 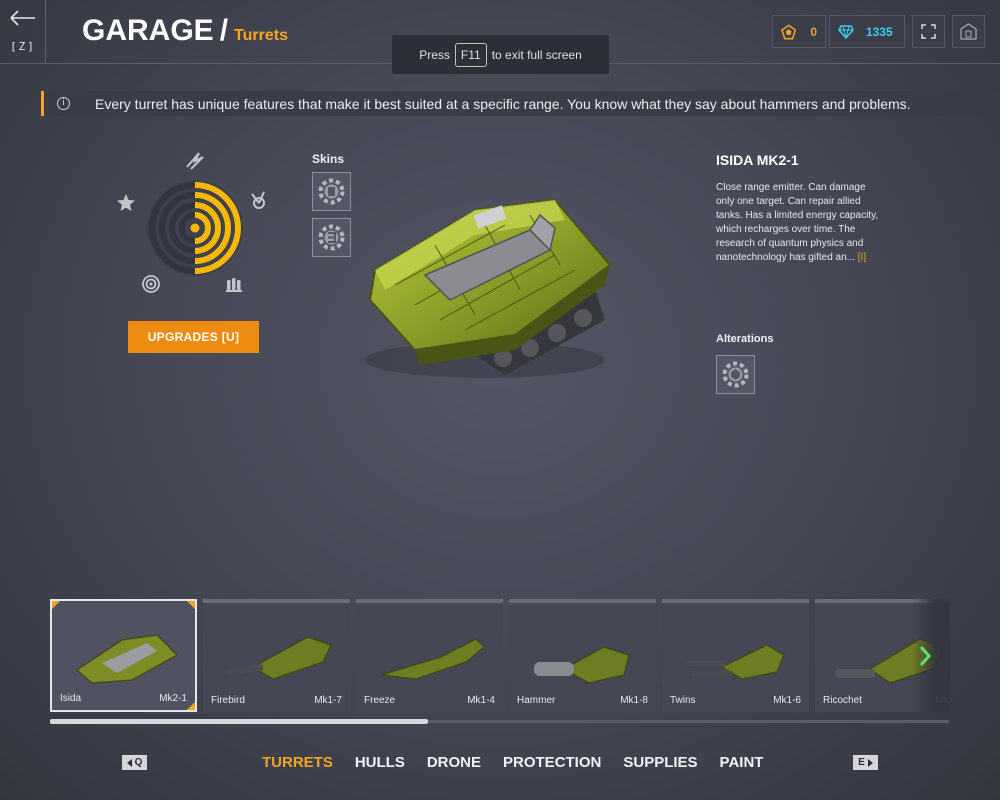 I want to click on page-title: GARAGE / Turrets, so click(x=185, y=31).